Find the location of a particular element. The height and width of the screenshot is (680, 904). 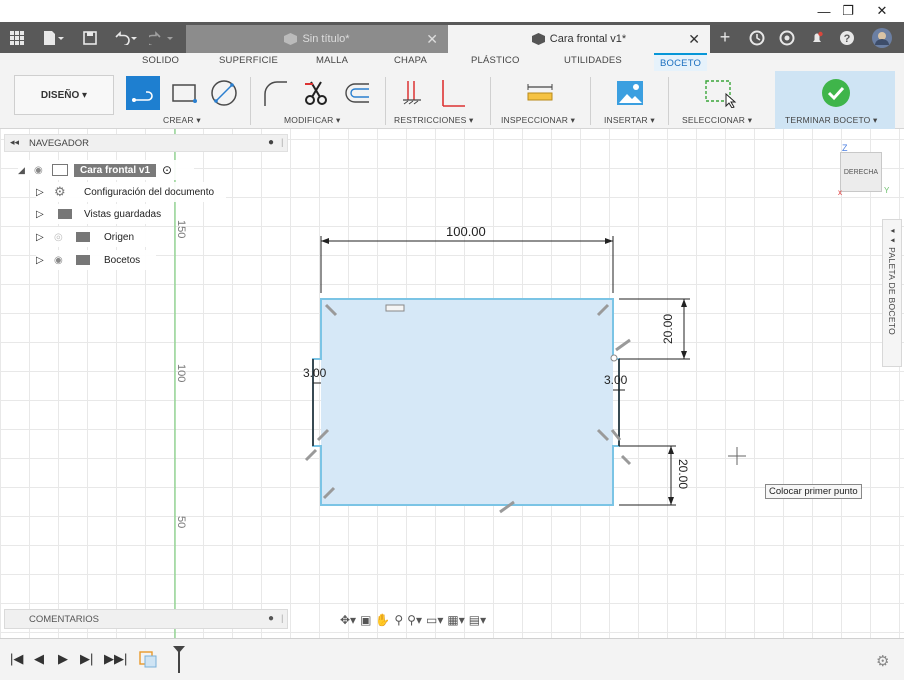

file-menu-icon is located at coordinates (53, 37).